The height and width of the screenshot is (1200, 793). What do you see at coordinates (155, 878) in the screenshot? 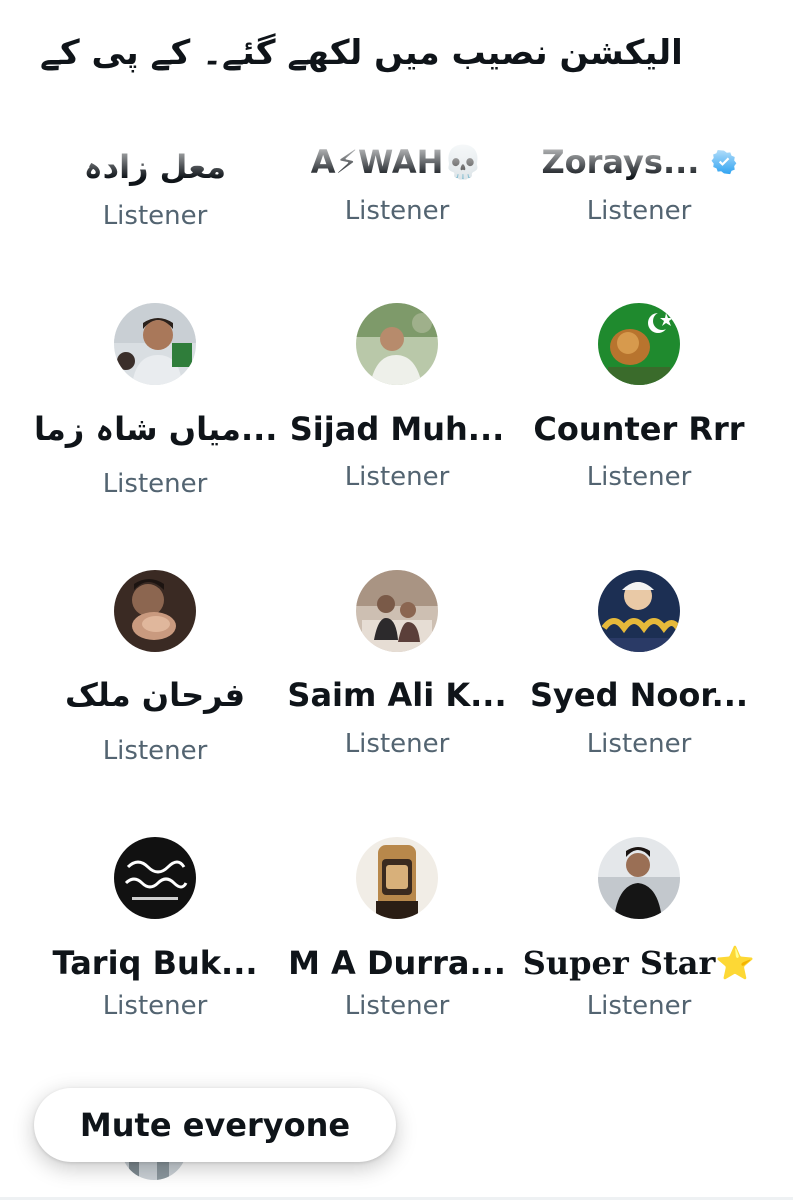
I see `arabic-text-avatar` at bounding box center [155, 878].